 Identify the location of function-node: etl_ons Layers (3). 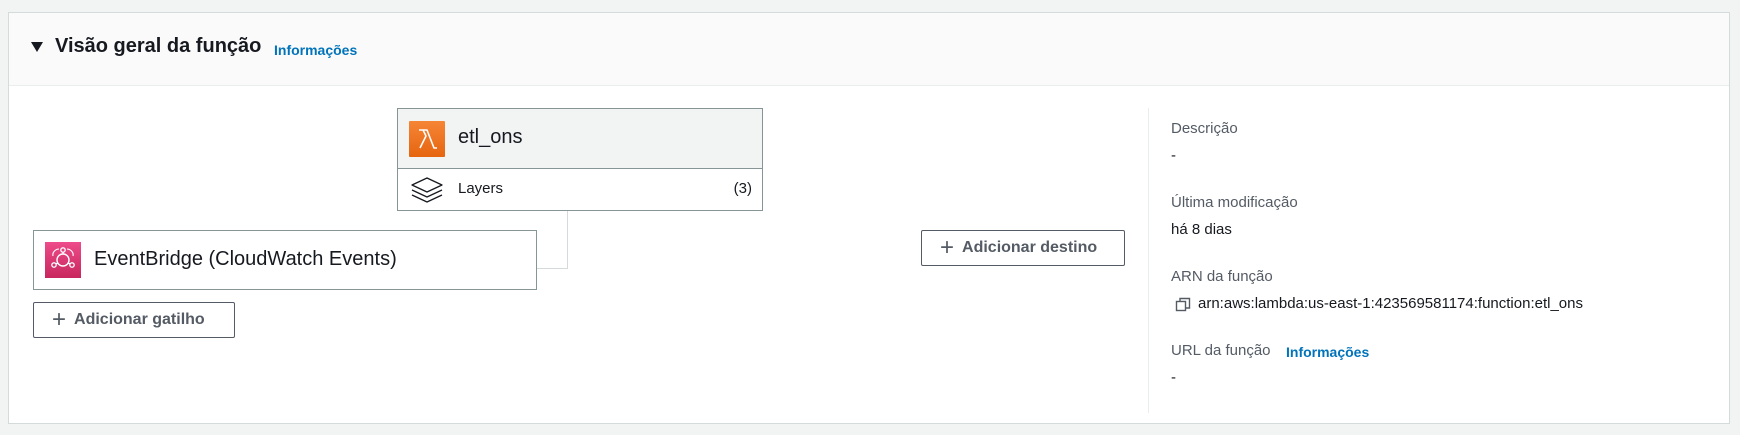
(580, 159).